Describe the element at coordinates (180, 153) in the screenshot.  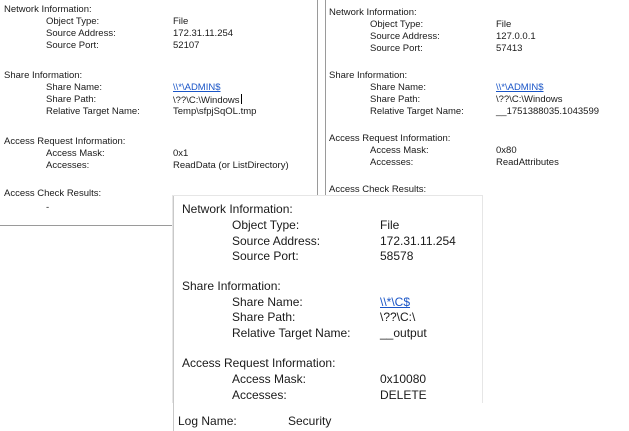
I see `access-mask-value: 0x1` at that location.